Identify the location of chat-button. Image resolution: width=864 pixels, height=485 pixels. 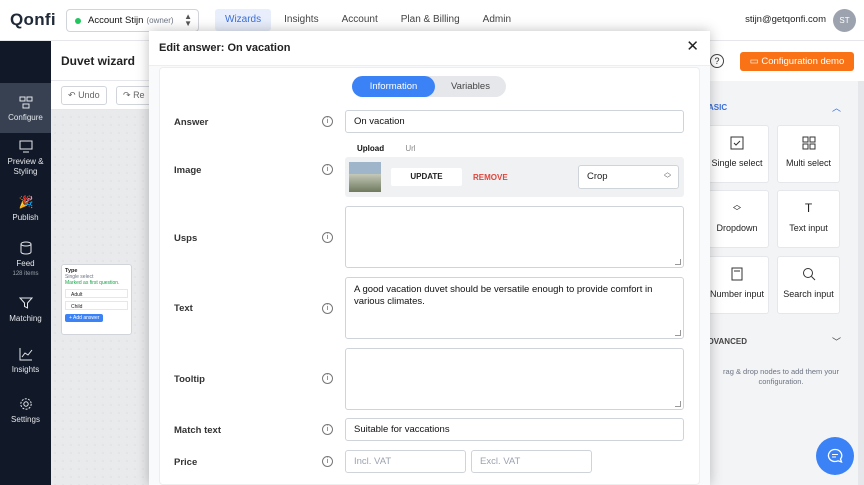
(835, 456).